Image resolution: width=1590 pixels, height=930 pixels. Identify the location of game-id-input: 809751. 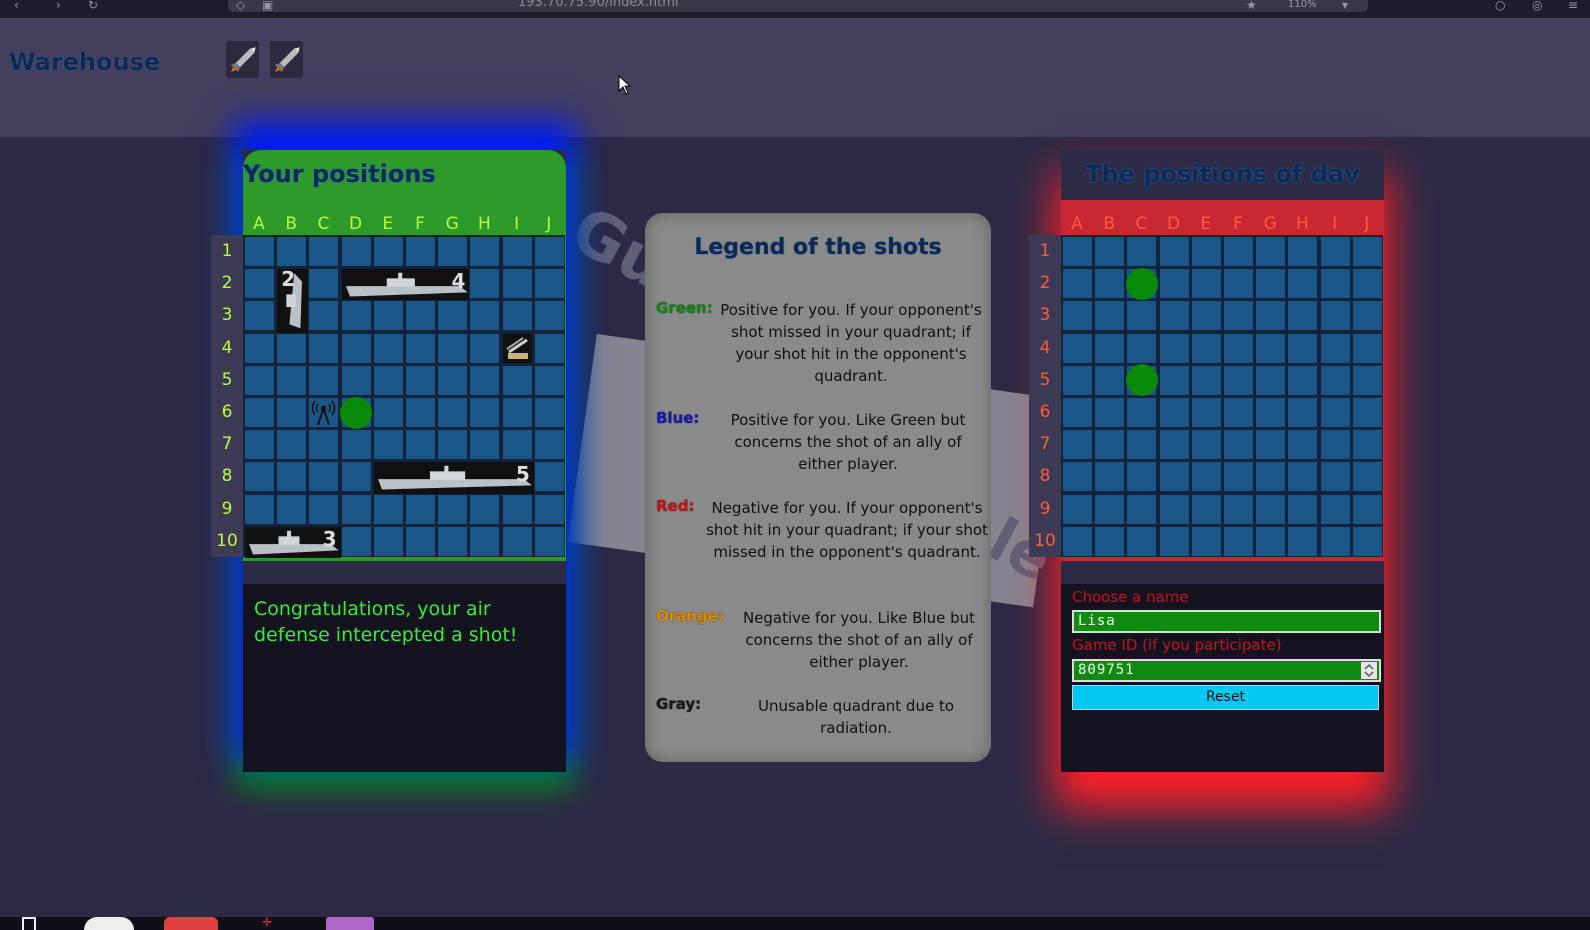
(1226, 670).